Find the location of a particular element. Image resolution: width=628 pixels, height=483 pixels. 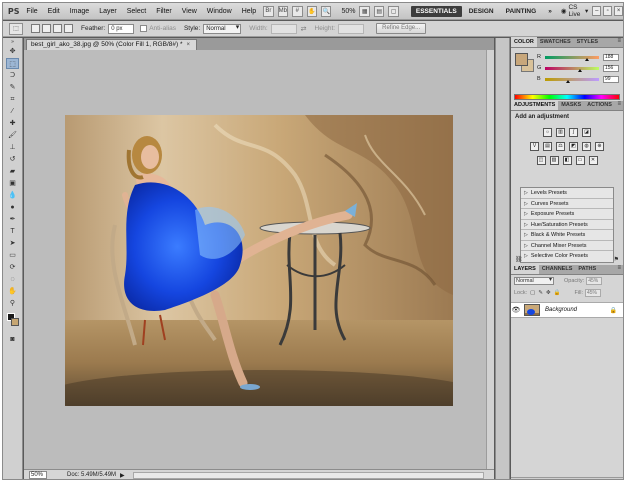

width-field is located at coordinates (283, 28).